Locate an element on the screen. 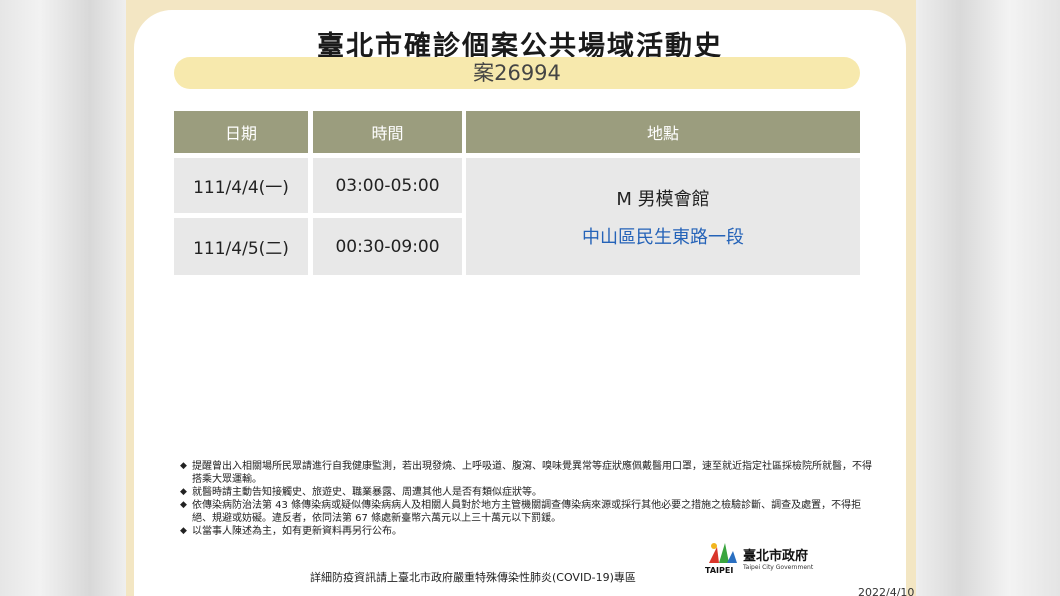 This screenshot has width=1060, height=596. taipei-logo: TAIPEI 臺北市政府 Taipei City Government is located at coordinates (765, 558).